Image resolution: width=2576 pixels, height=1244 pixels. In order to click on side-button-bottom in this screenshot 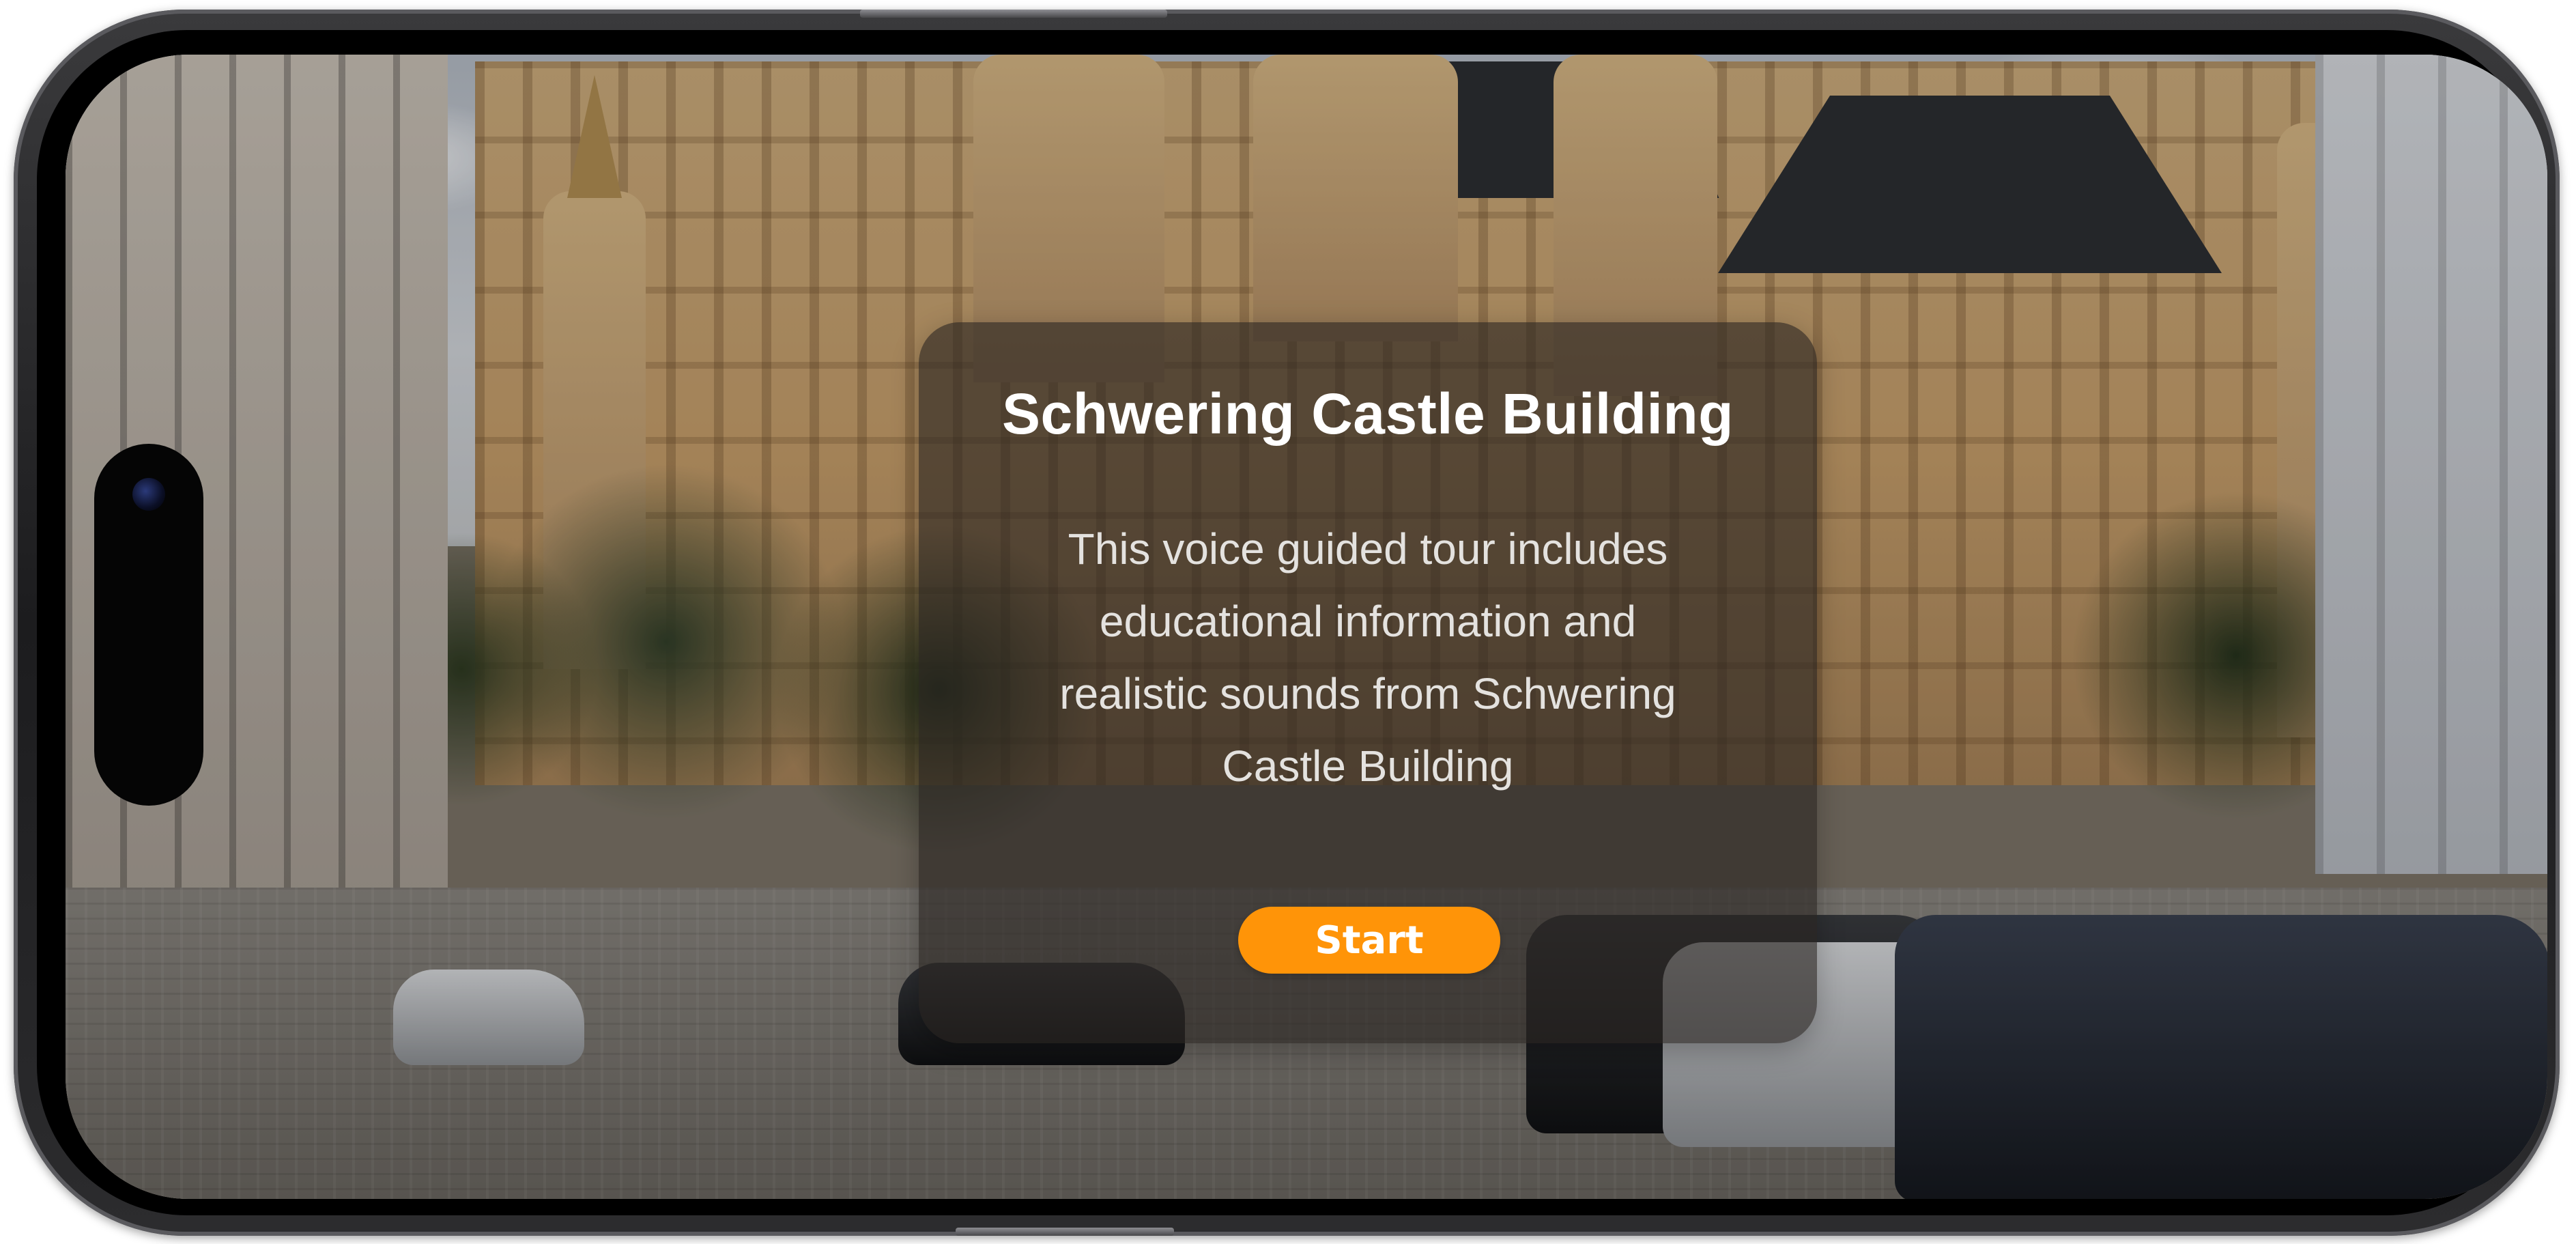, I will do `click(1065, 1232)`.